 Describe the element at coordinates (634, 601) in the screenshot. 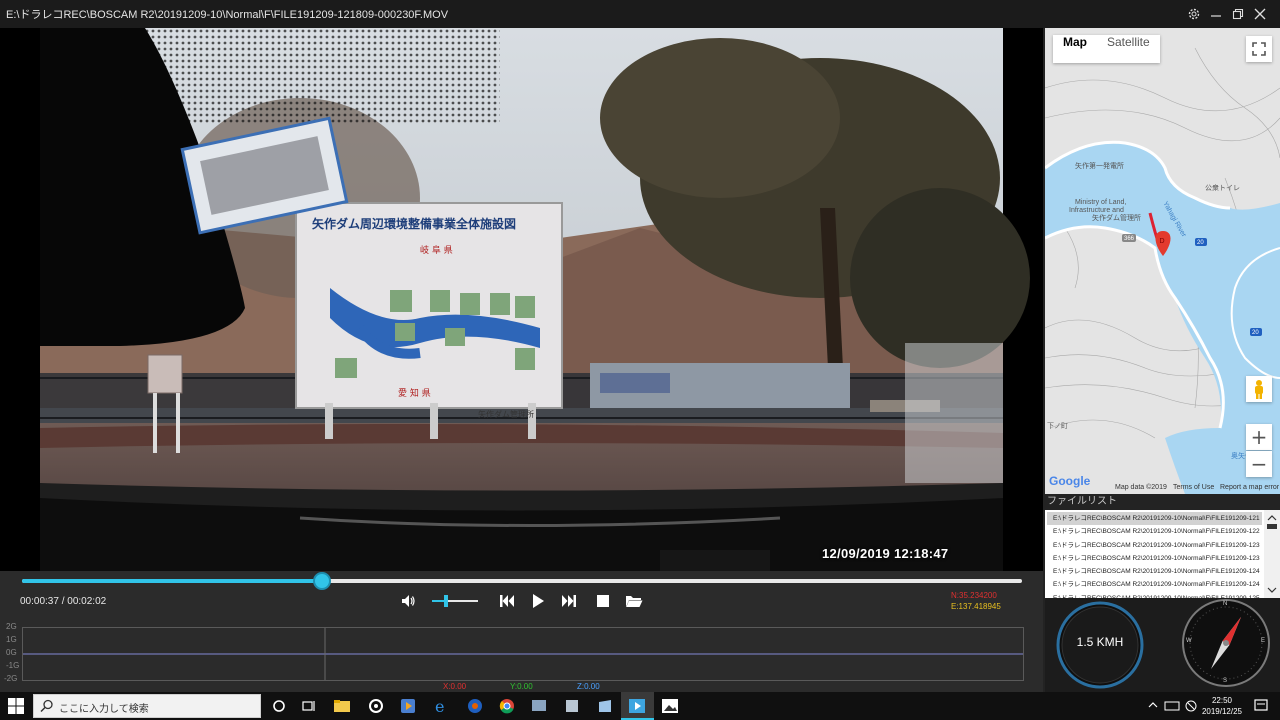

I see `open-folder-icon` at that location.